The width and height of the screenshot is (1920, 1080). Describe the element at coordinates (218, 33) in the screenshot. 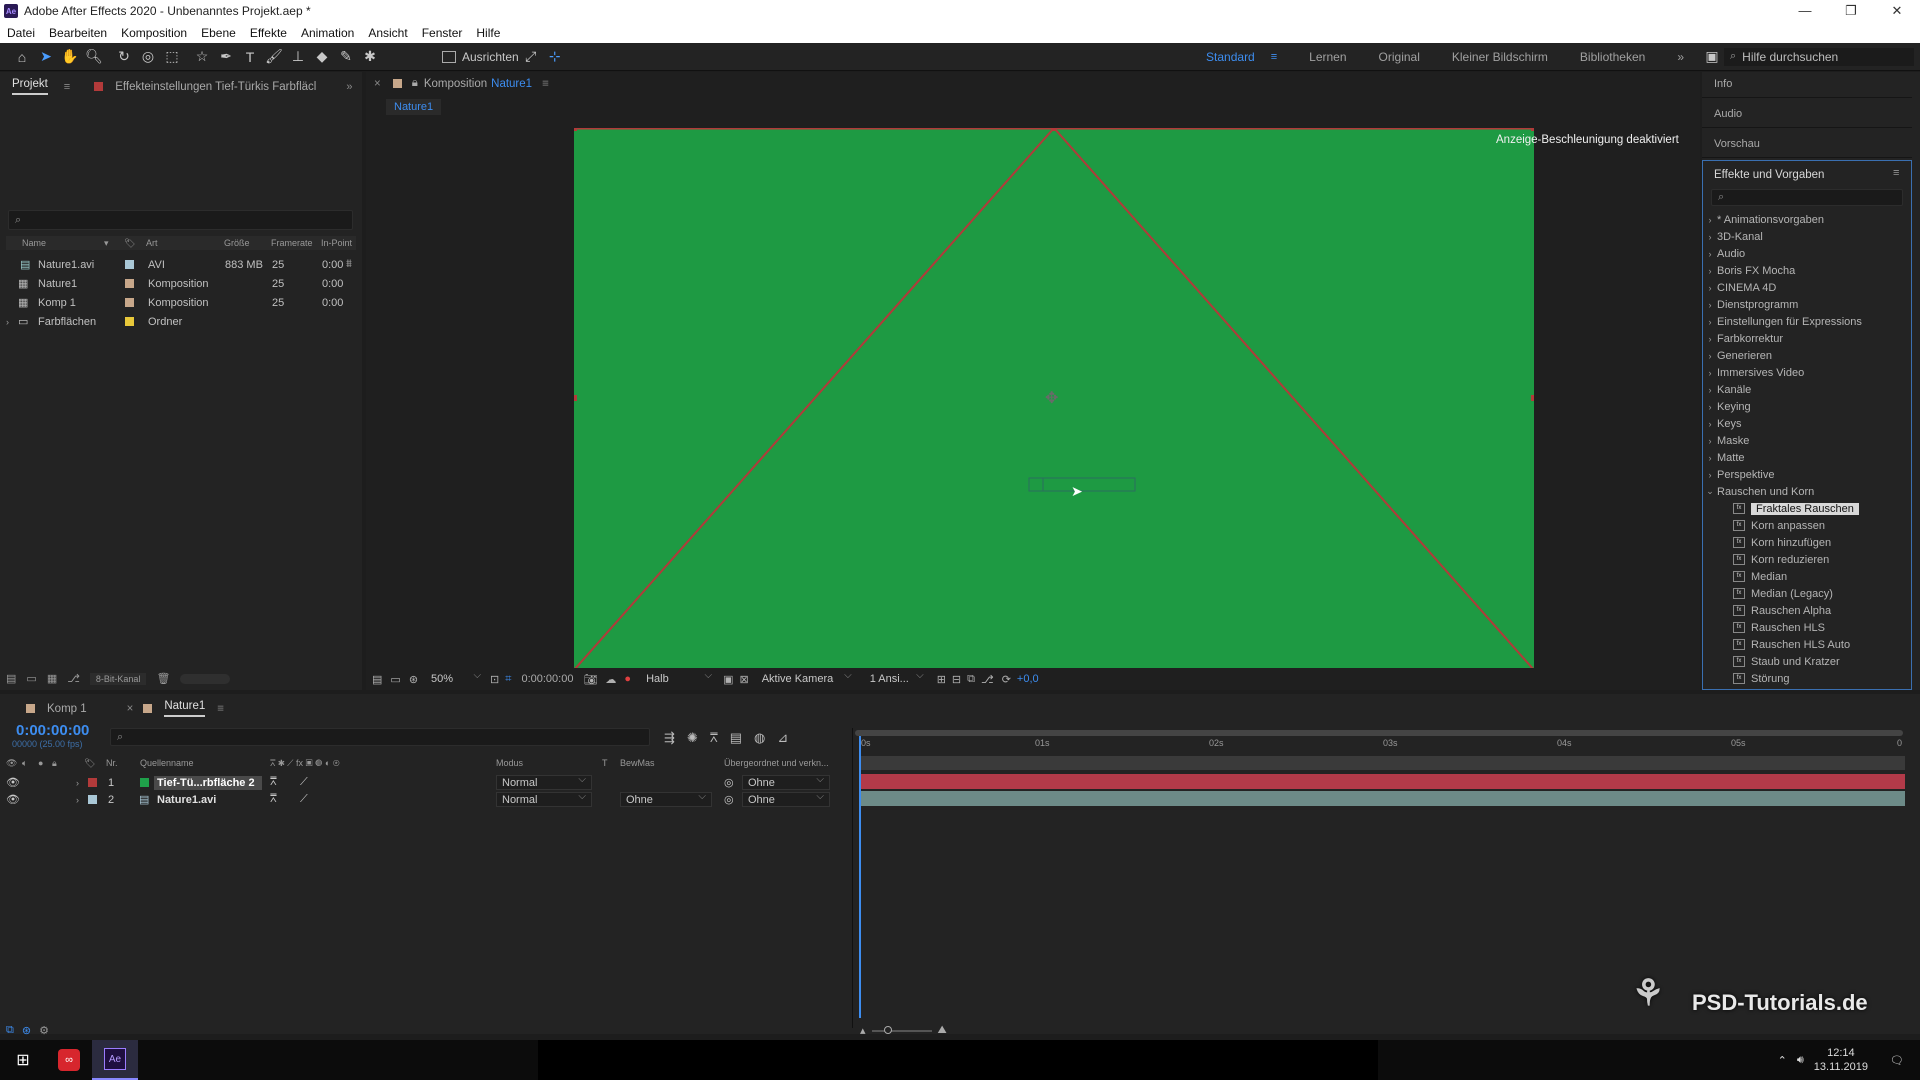

I see `menu-ebene: Ebene` at that location.